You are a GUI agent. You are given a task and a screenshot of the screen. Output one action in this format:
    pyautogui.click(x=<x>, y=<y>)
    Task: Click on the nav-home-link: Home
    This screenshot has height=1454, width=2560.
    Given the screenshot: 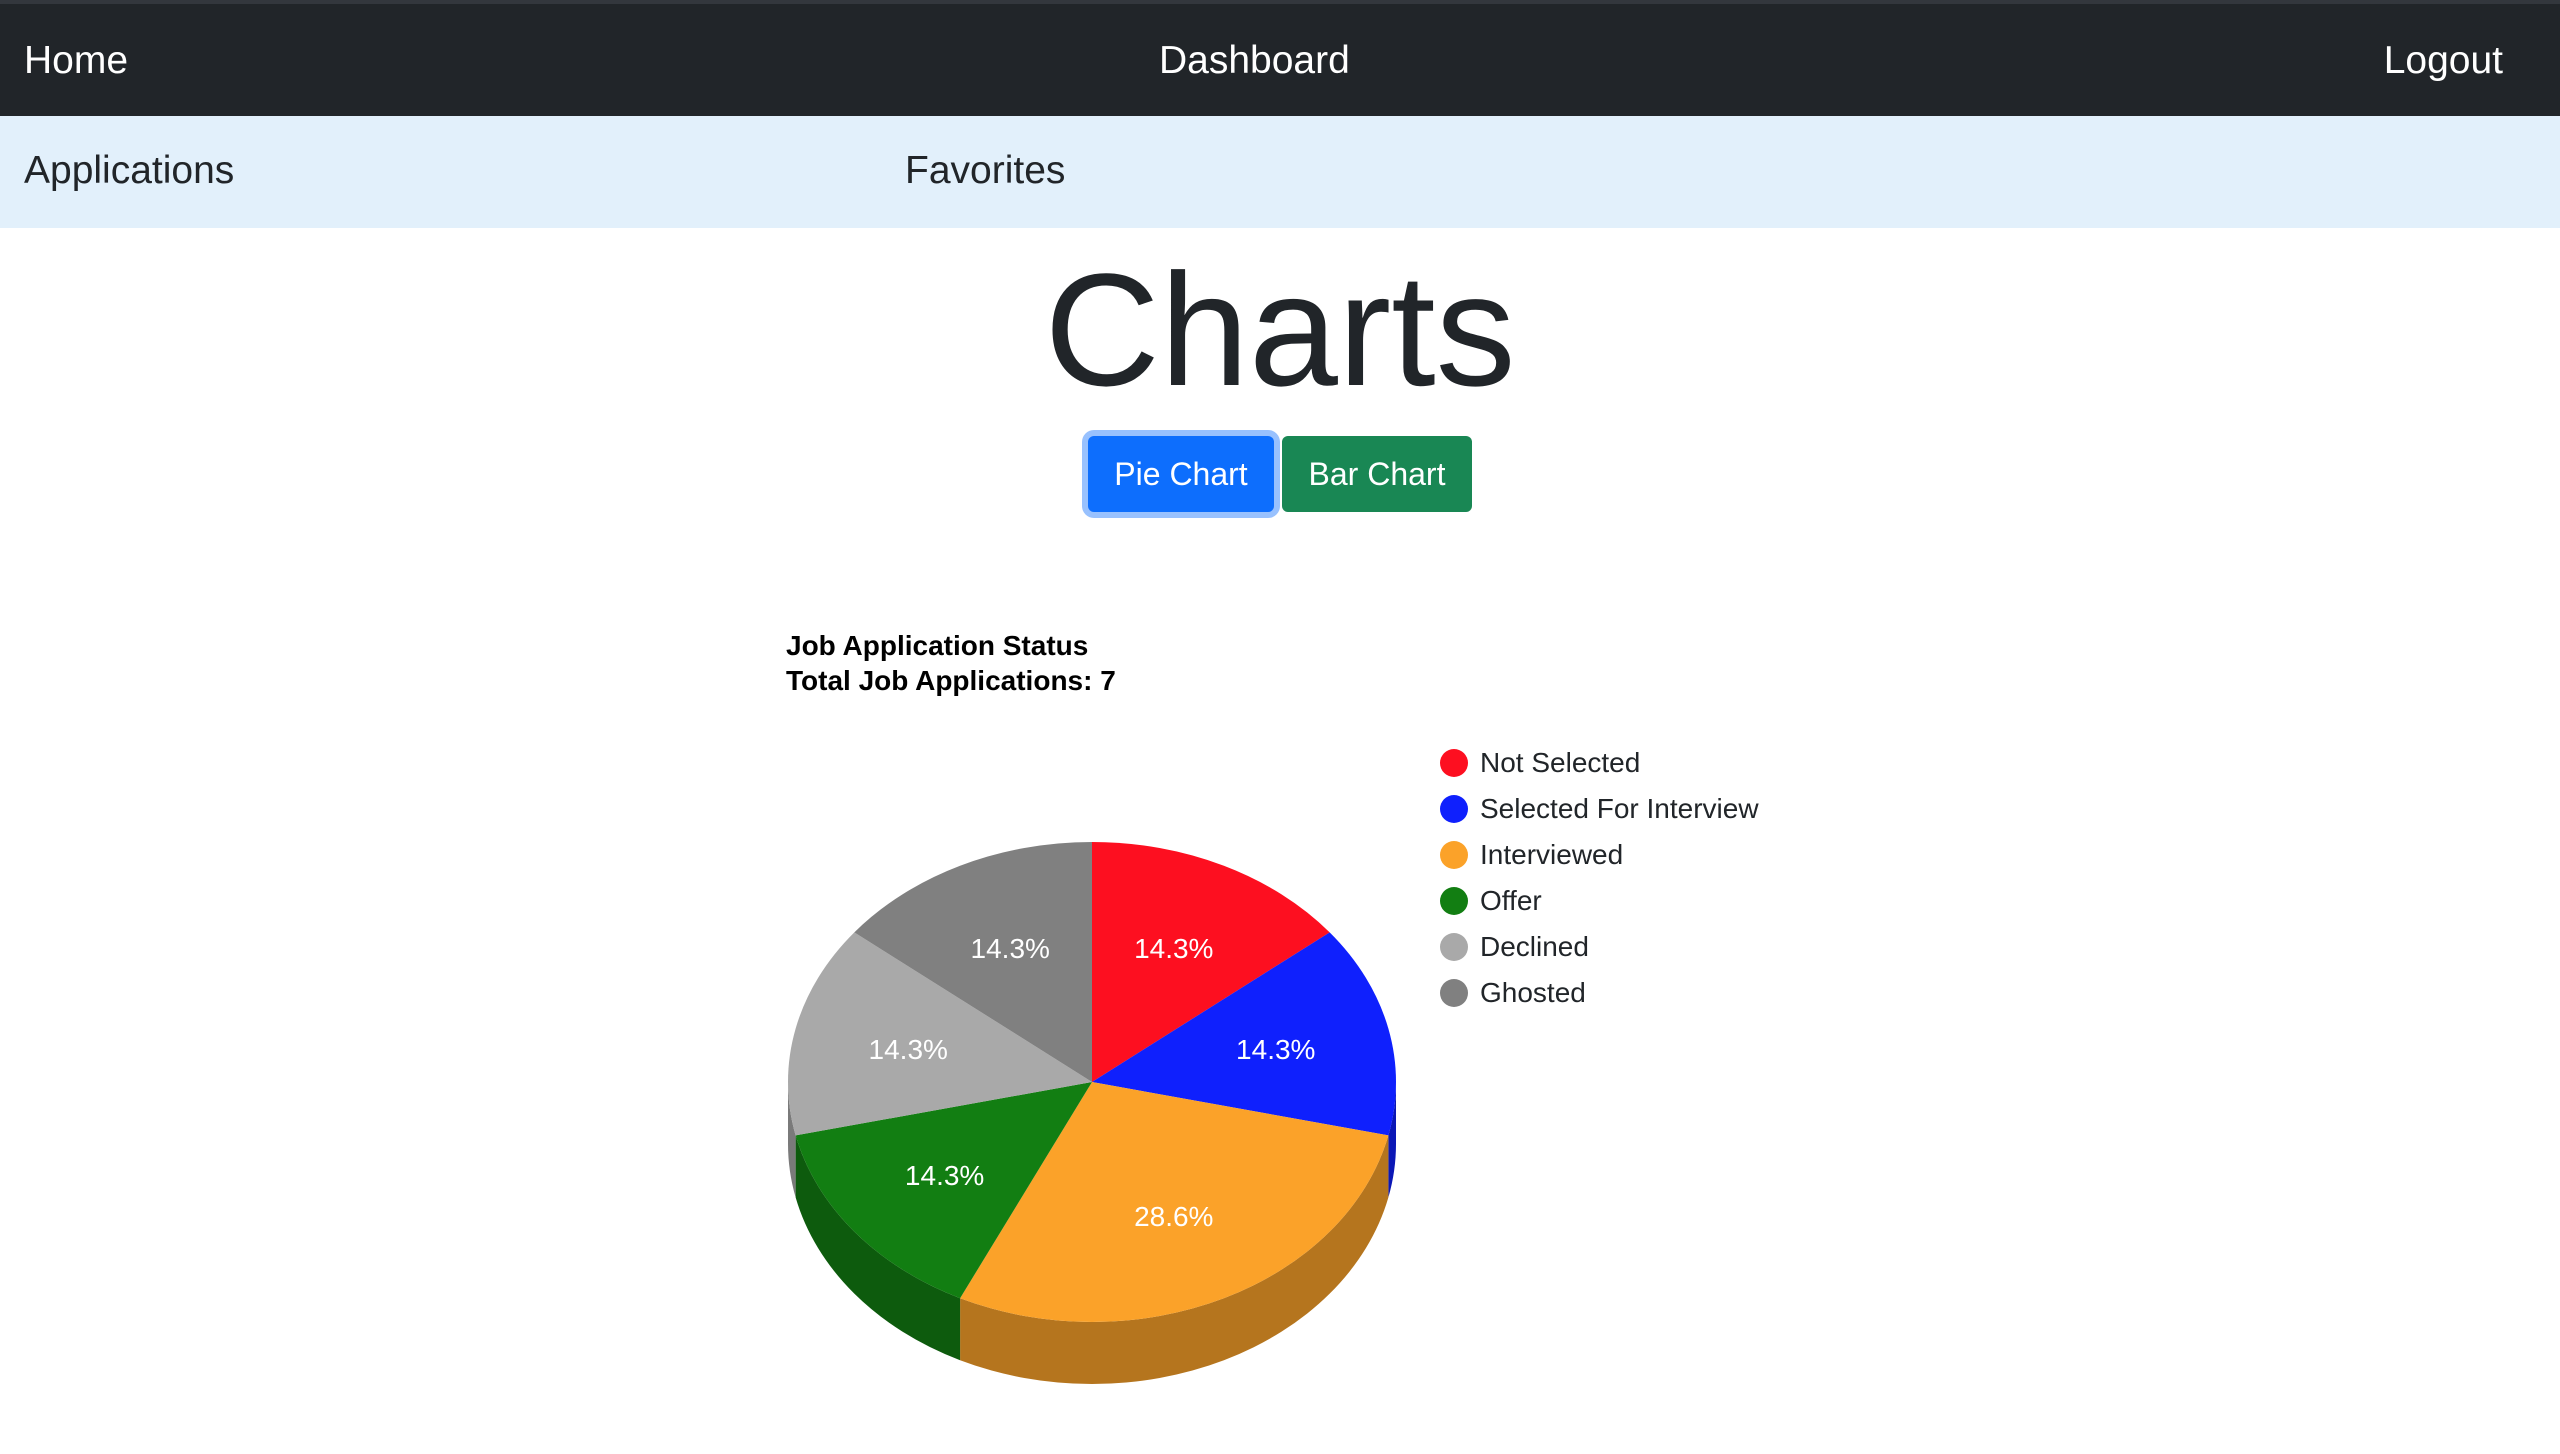 What is the action you would take?
    pyautogui.click(x=76, y=61)
    